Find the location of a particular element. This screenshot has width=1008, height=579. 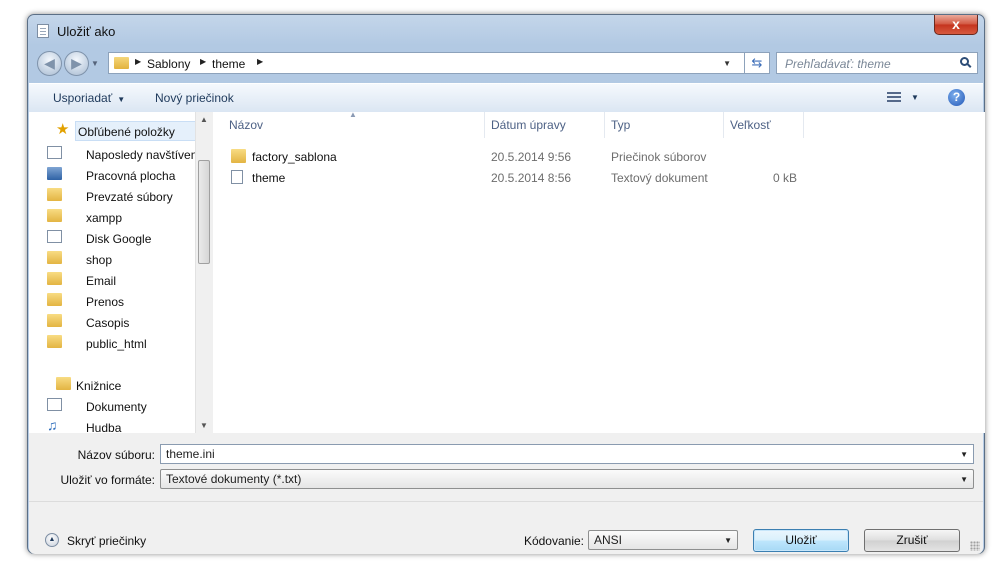

nav-libraries-label: Knižnice is located at coordinates (99, 386).